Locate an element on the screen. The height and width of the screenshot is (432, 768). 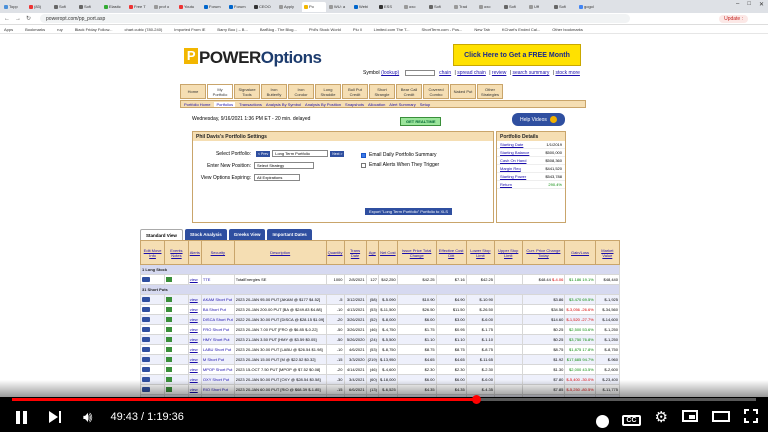
symbol-link: stock more is located at coordinates (567, 73).